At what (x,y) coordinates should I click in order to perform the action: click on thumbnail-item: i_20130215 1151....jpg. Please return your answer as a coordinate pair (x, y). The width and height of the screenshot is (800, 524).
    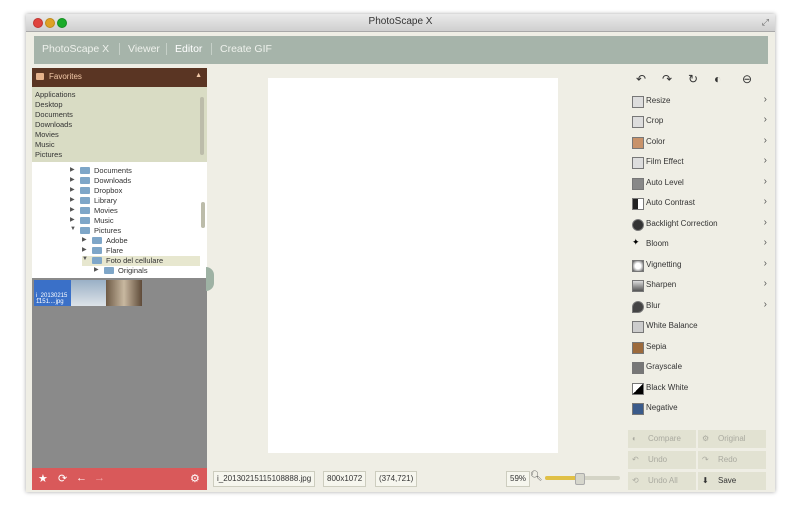
    Looking at the image, I should click on (52, 293).